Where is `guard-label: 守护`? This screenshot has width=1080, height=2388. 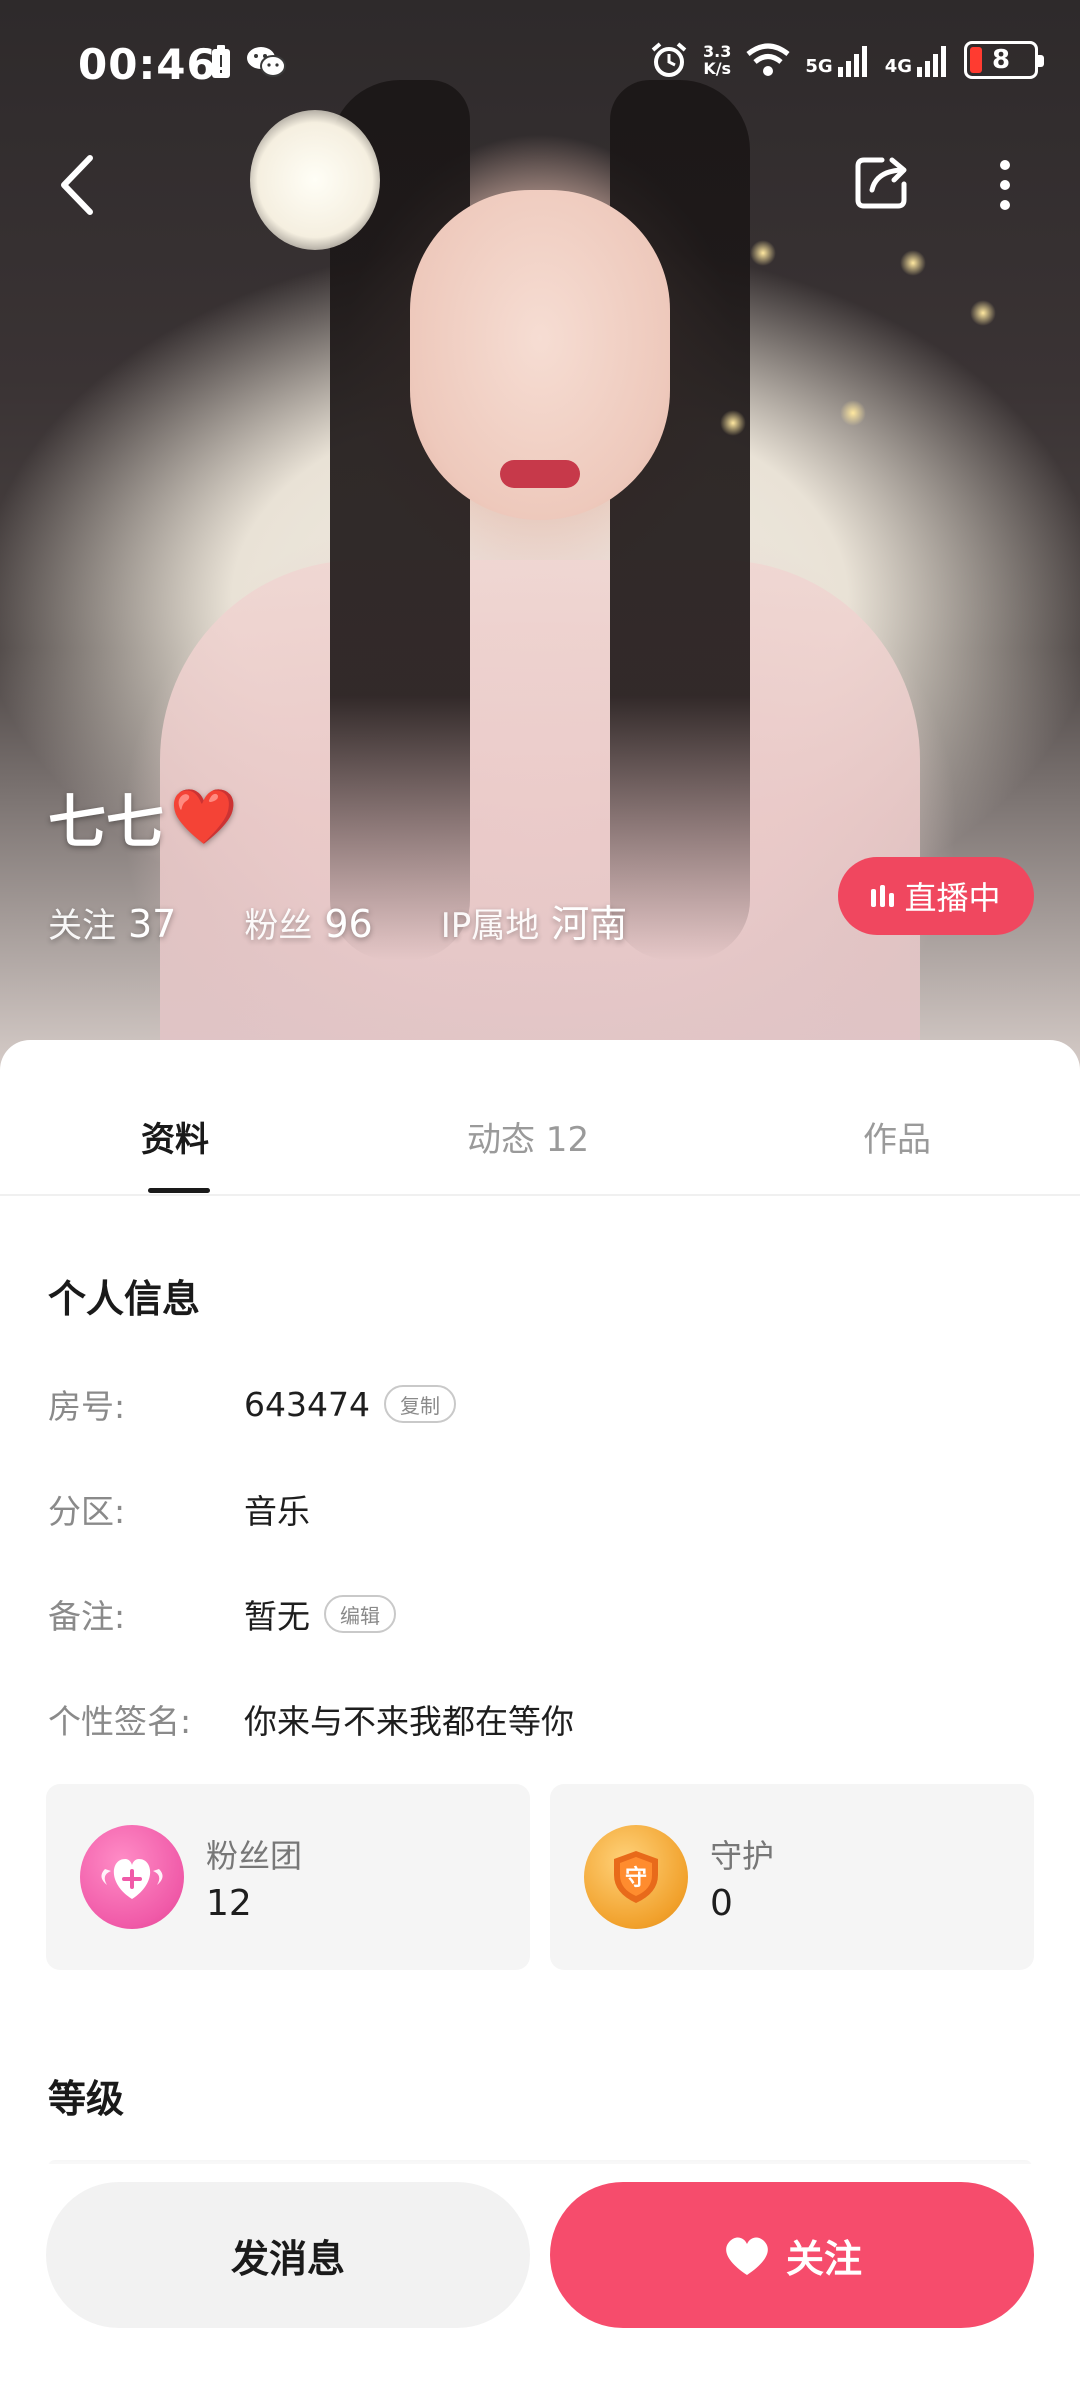
guard-label: 守护 is located at coordinates (742, 1855).